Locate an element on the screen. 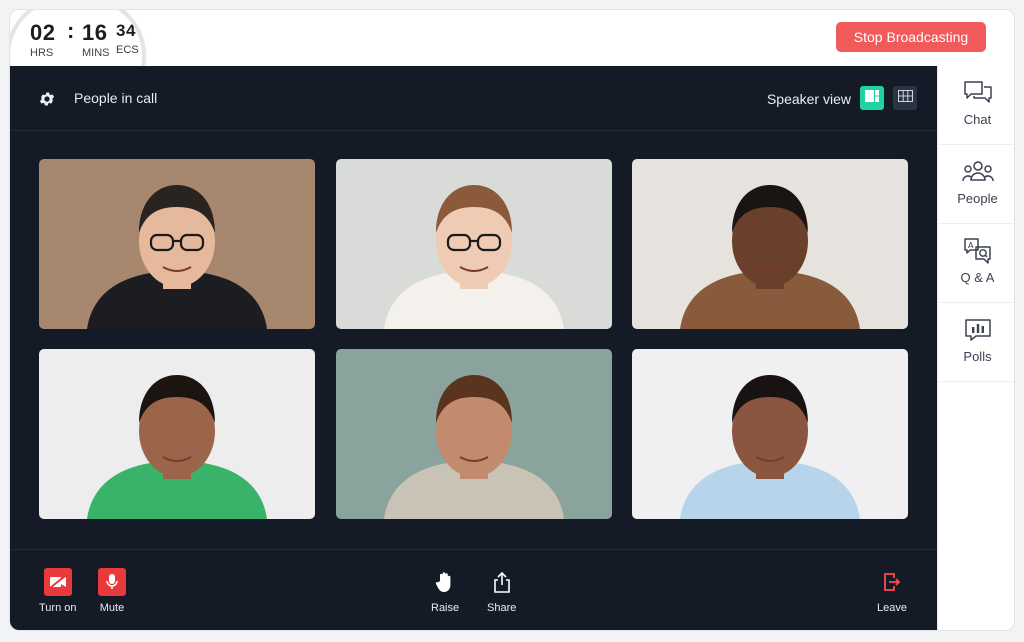 The width and height of the screenshot is (1024, 642). timer-minutes: 16 MINS is located at coordinates (96, 39).